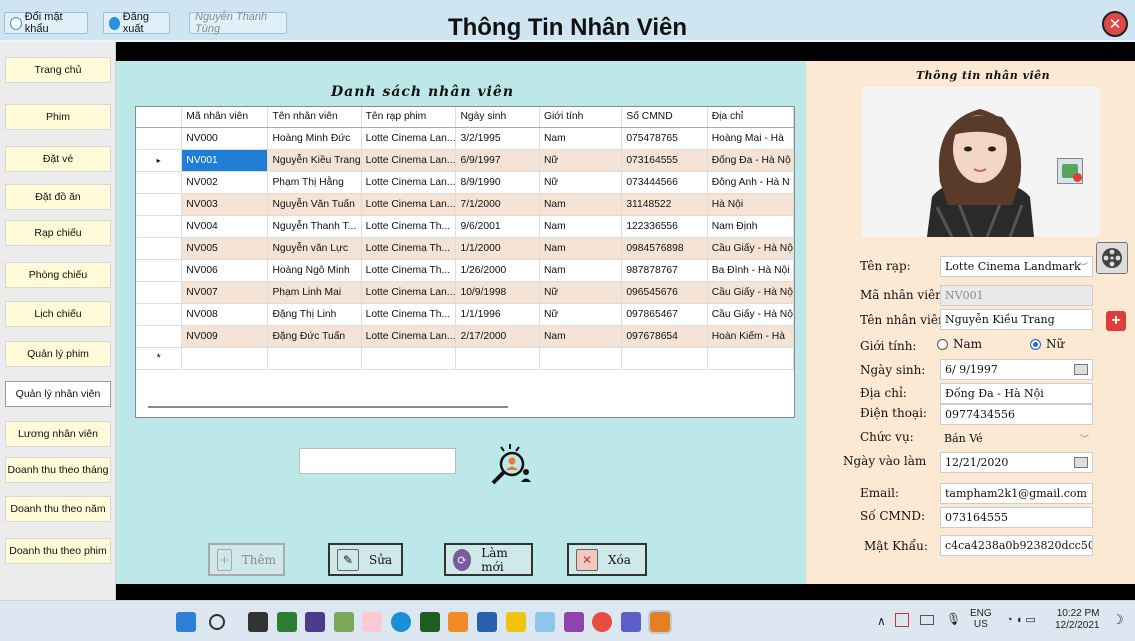 This screenshot has height=641, width=1135. Describe the element at coordinates (1016, 545) in the screenshot. I see `password-field: c4ca4238a0b923820dcc509a` at that location.